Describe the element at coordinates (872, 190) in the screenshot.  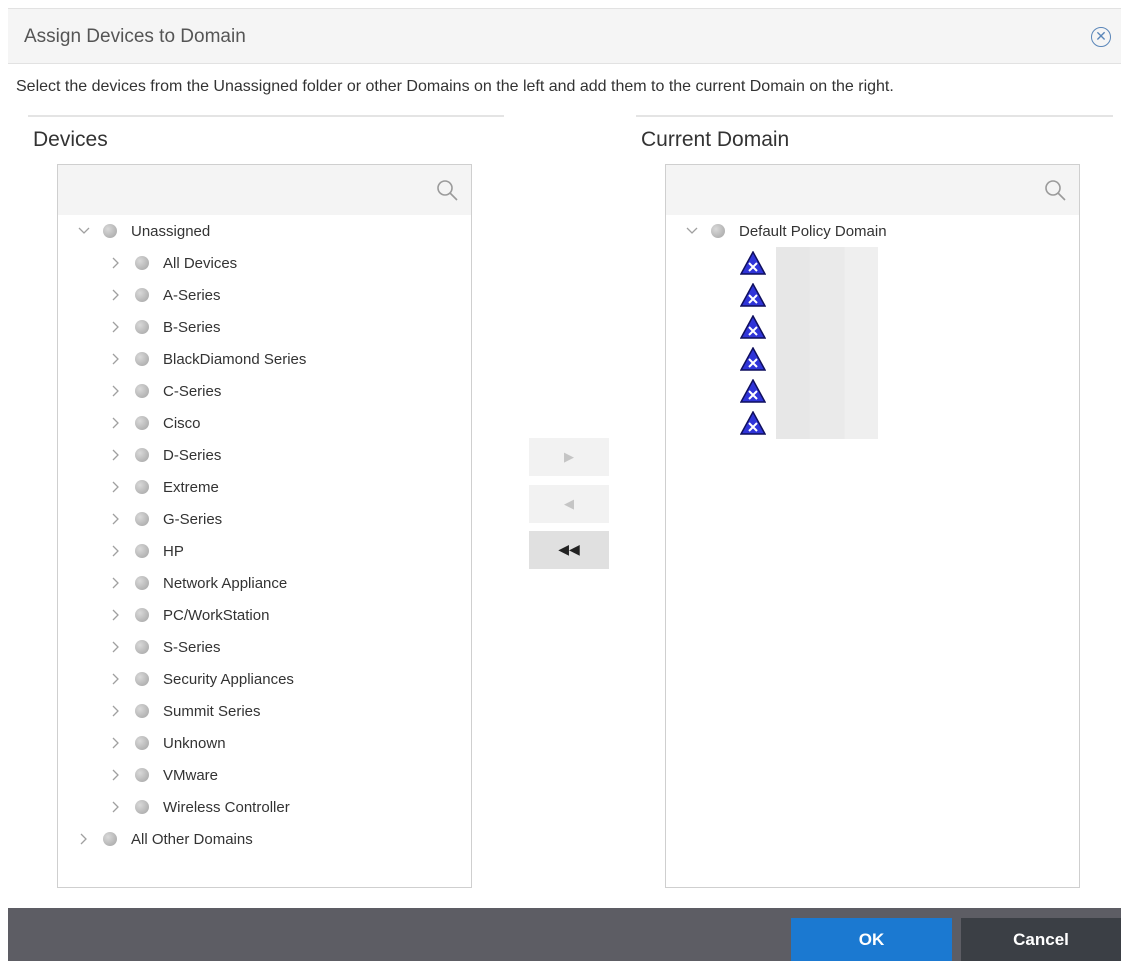
I see `domain-search-input` at that location.